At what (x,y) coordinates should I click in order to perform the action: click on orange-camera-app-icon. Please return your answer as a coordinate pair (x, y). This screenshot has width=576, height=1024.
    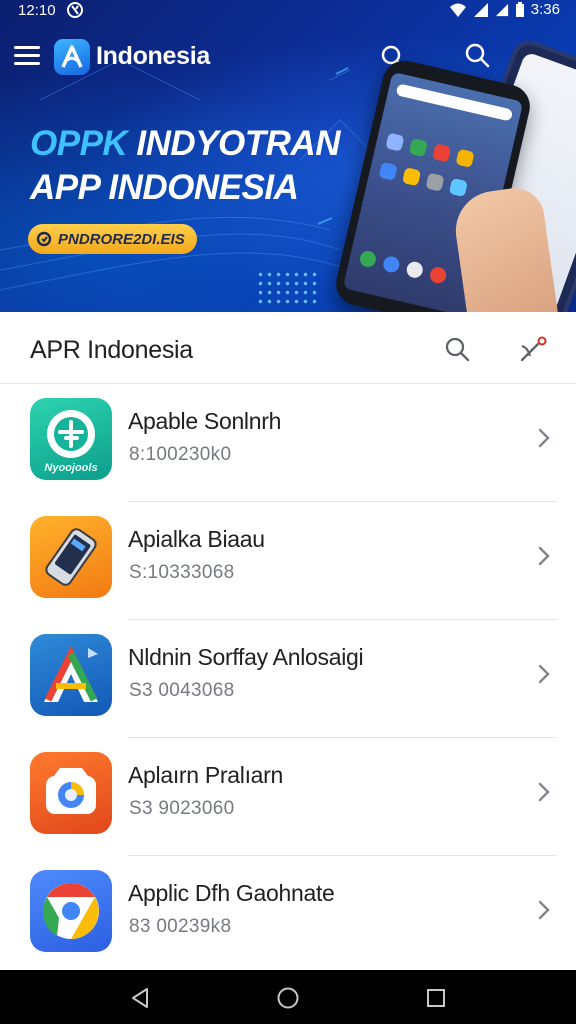
    Looking at the image, I should click on (71, 793).